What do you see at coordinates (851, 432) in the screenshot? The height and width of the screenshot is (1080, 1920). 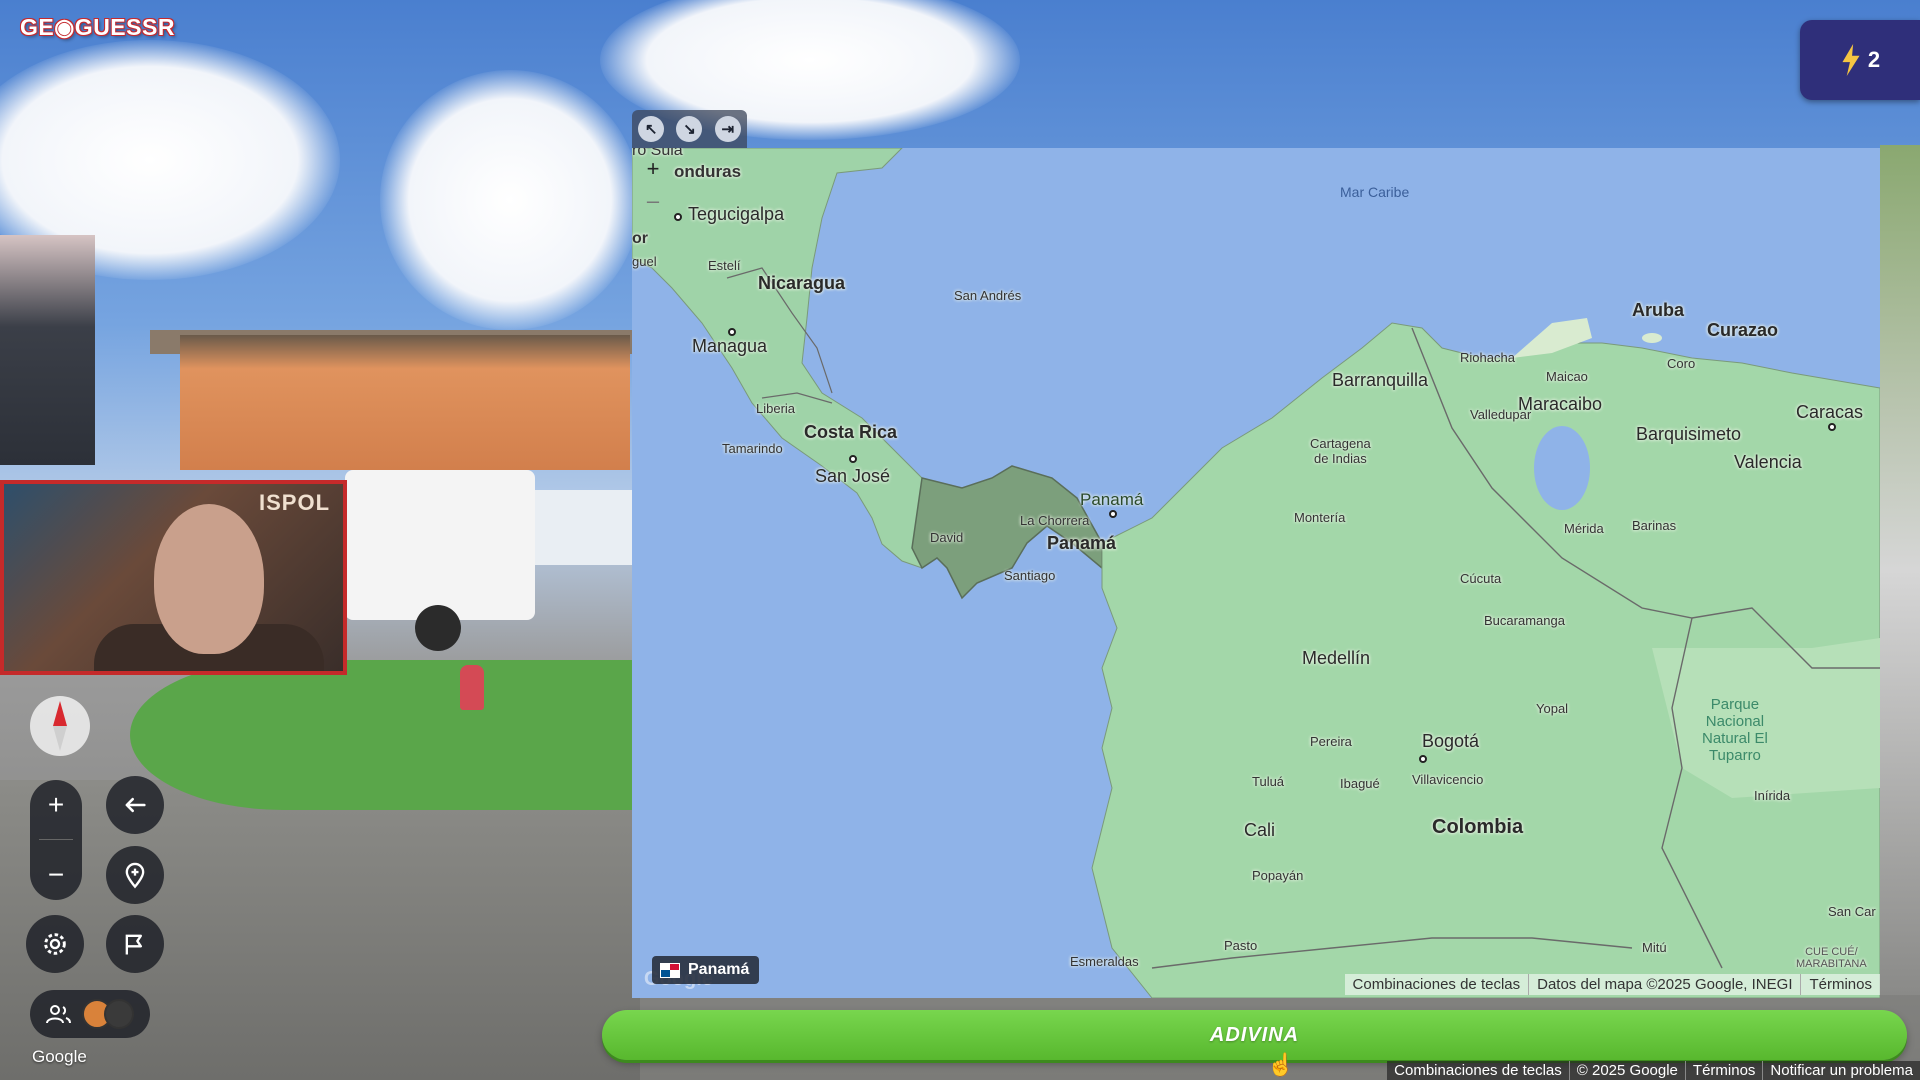 I see `map-label: Costa Rica` at bounding box center [851, 432].